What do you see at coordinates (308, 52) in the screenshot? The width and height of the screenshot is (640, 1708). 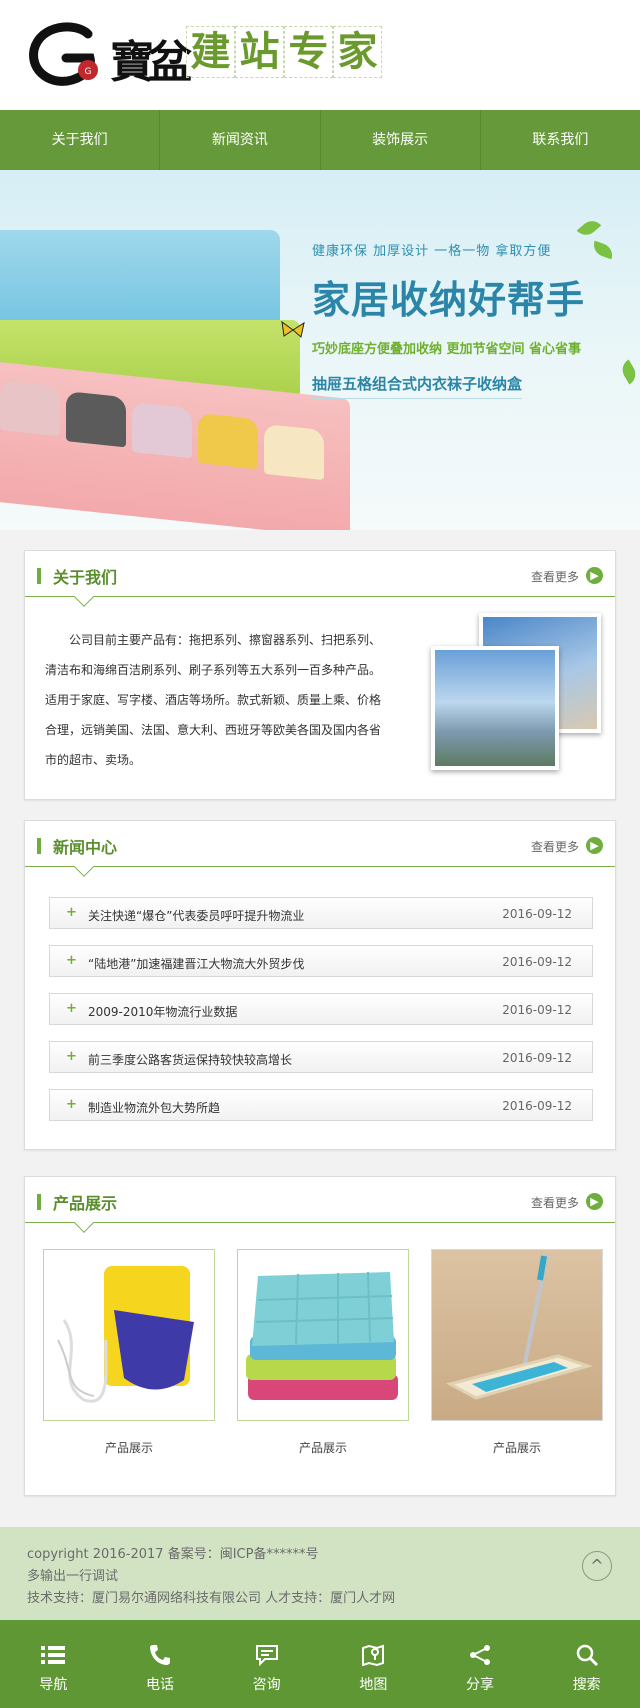 I see `logo-title-char: 专` at bounding box center [308, 52].